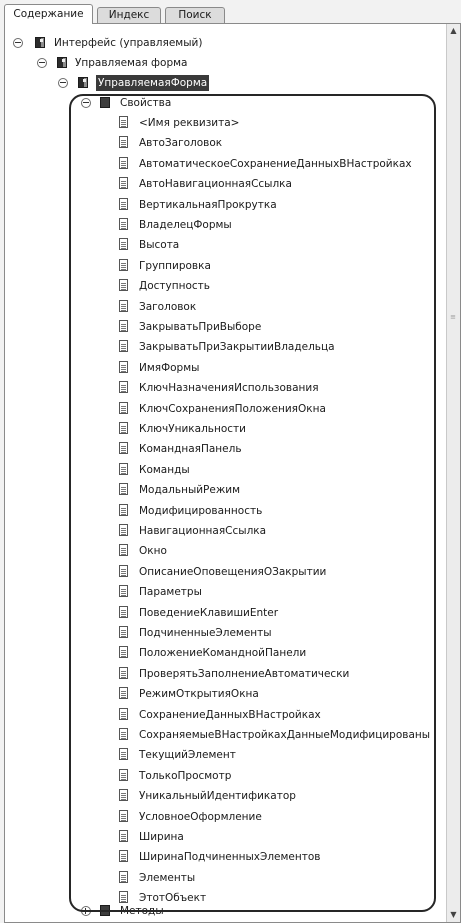 Image resolution: width=461 pixels, height=923 pixels. I want to click on property-item-label: КлючУникальности, so click(192, 429).